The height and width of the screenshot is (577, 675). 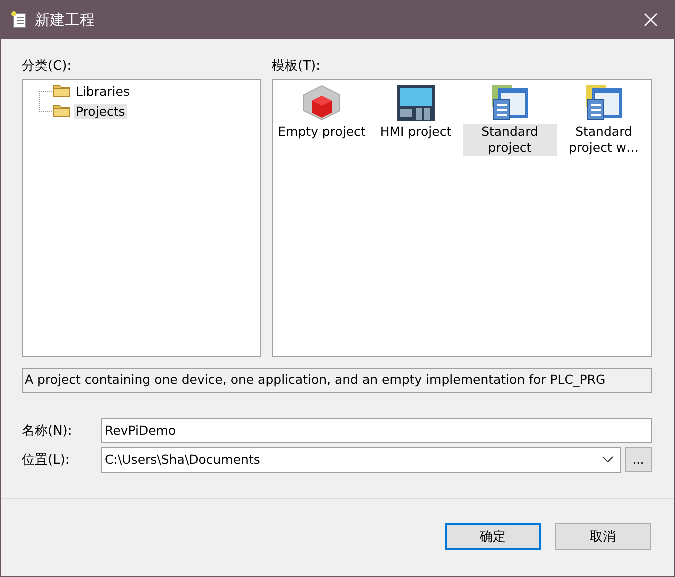 I want to click on name-label: 名称(N):, so click(x=48, y=431).